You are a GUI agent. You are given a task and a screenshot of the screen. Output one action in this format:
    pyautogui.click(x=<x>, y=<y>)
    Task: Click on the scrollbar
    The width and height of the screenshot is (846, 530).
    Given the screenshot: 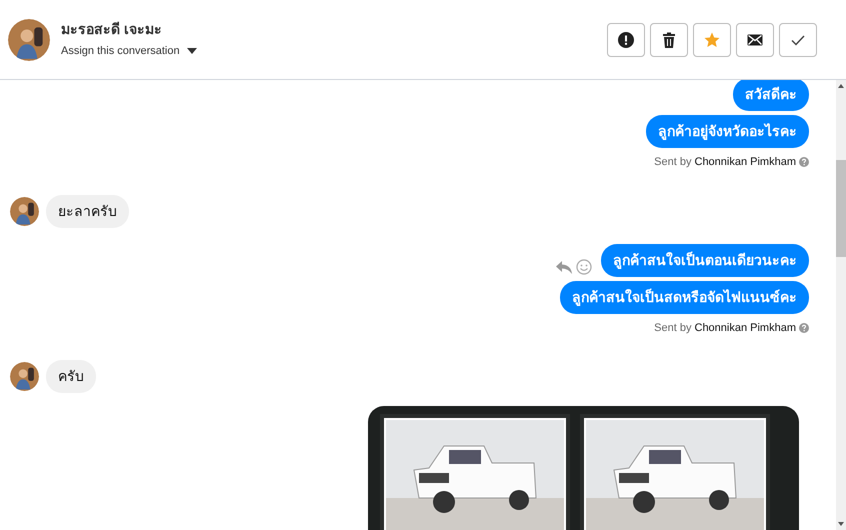 What is the action you would take?
    pyautogui.click(x=841, y=305)
    